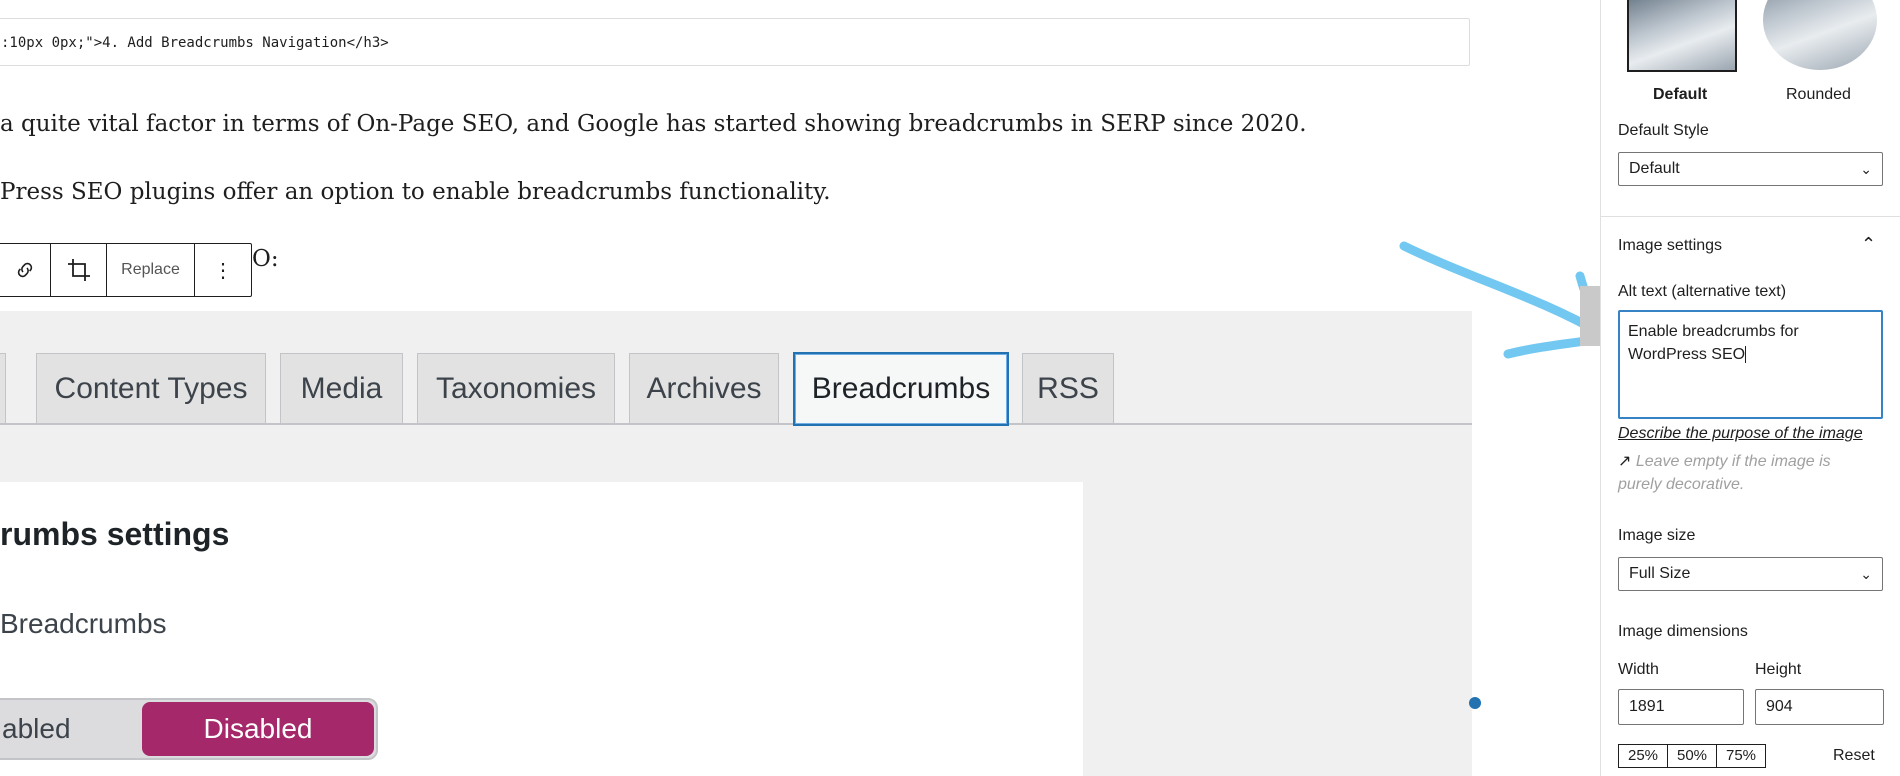 Image resolution: width=1900 pixels, height=776 pixels. What do you see at coordinates (1068, 388) in the screenshot?
I see `tab-rss: RSS` at bounding box center [1068, 388].